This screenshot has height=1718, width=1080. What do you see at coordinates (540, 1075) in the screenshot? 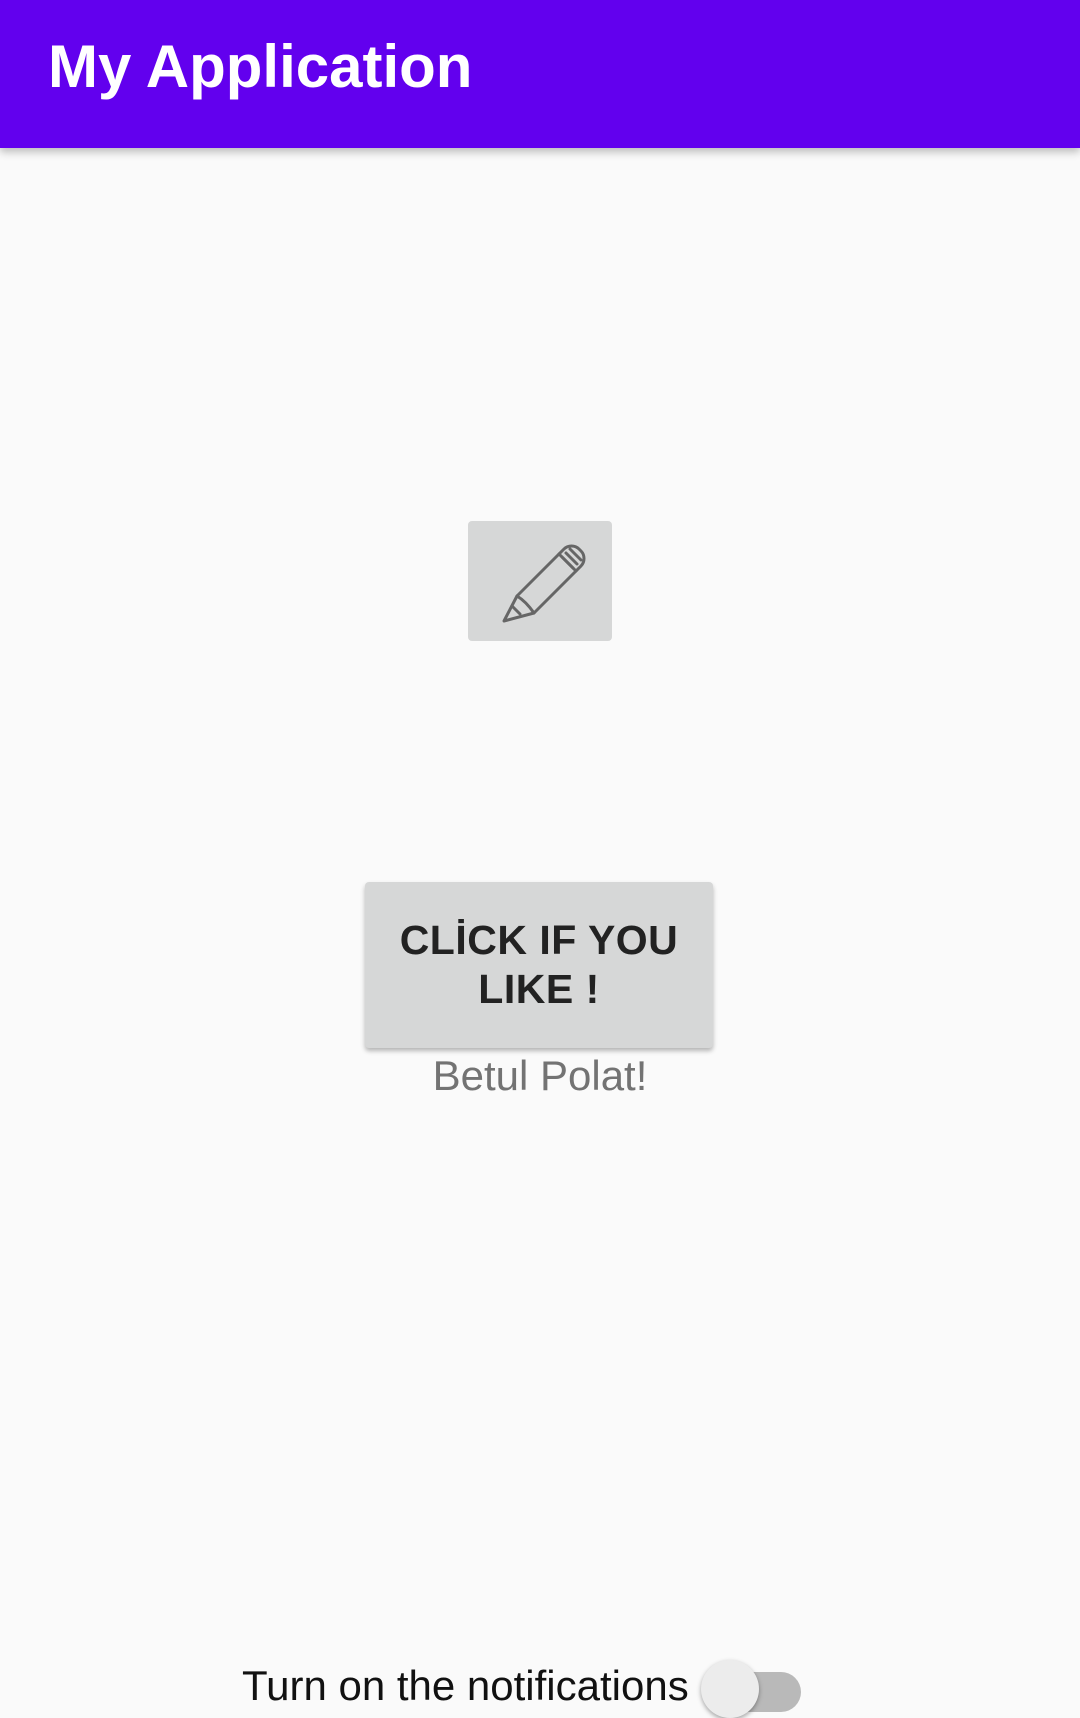
I see `greeting-text: Betul Polat!` at bounding box center [540, 1075].